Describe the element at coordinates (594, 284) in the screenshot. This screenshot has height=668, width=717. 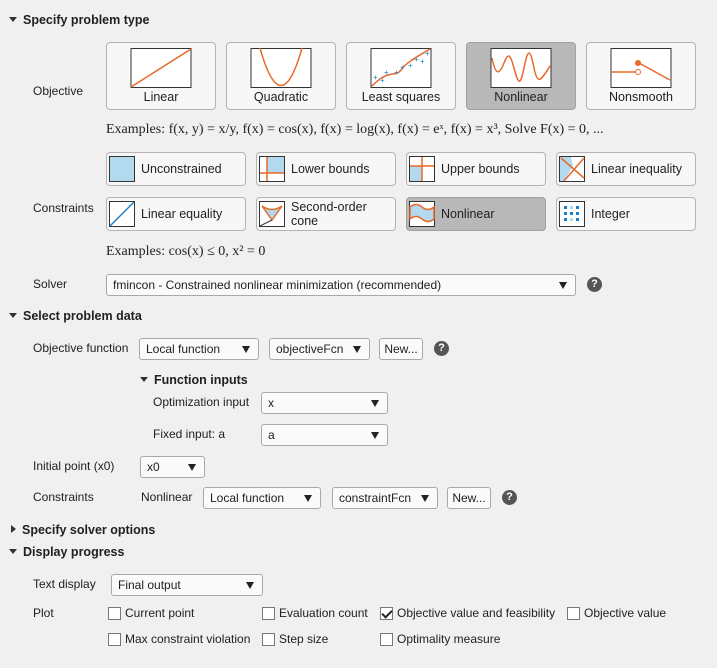
I see `solver-help-icon: ?` at that location.